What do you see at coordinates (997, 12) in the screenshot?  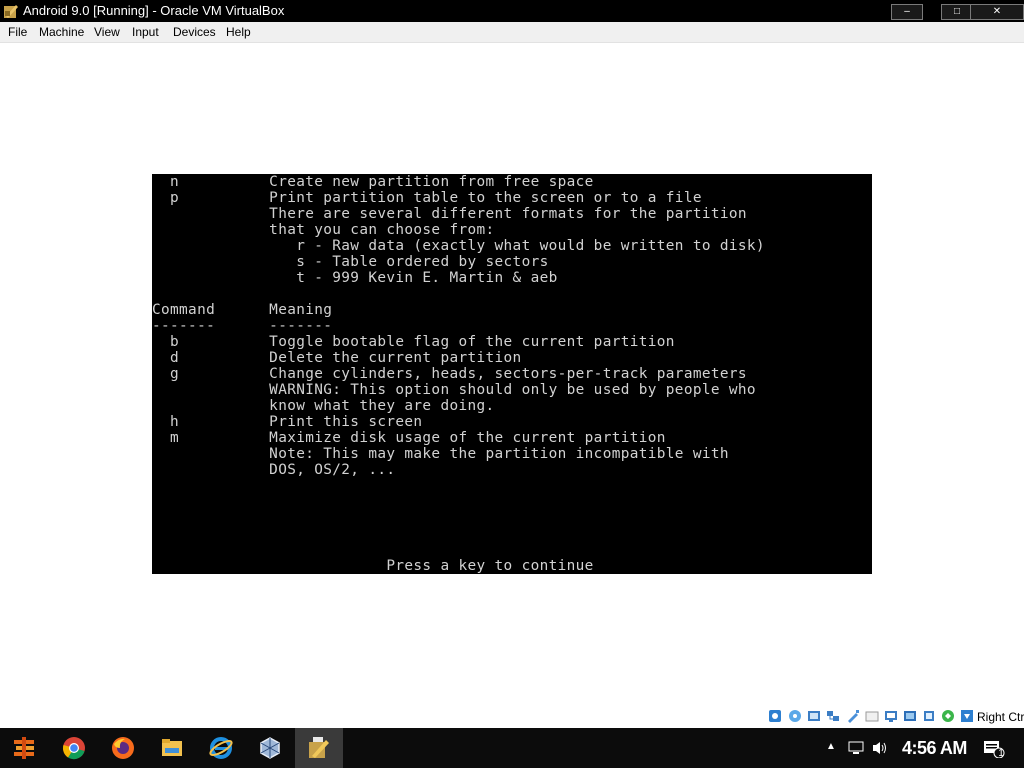 I see `close-button: ✕` at bounding box center [997, 12].